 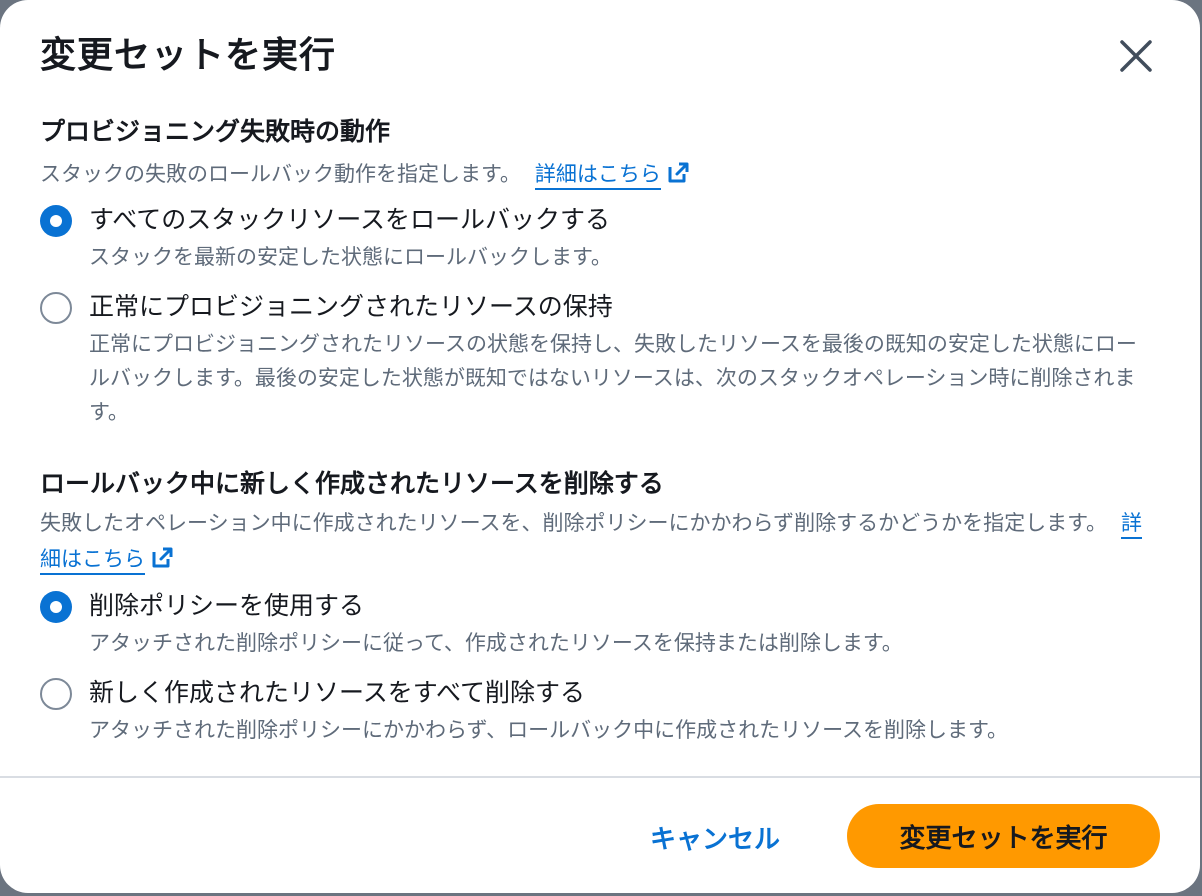 I want to click on provisioning-failure-heading: プロビジョニング失敗時の動作, so click(x=215, y=131).